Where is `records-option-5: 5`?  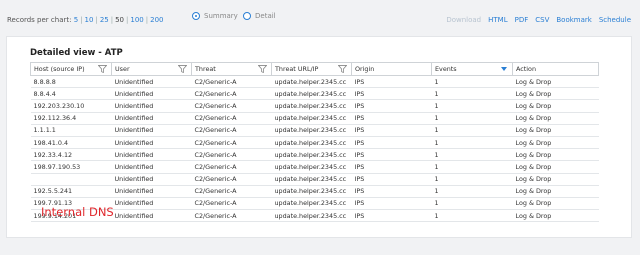 records-option-5: 5 is located at coordinates (76, 20).